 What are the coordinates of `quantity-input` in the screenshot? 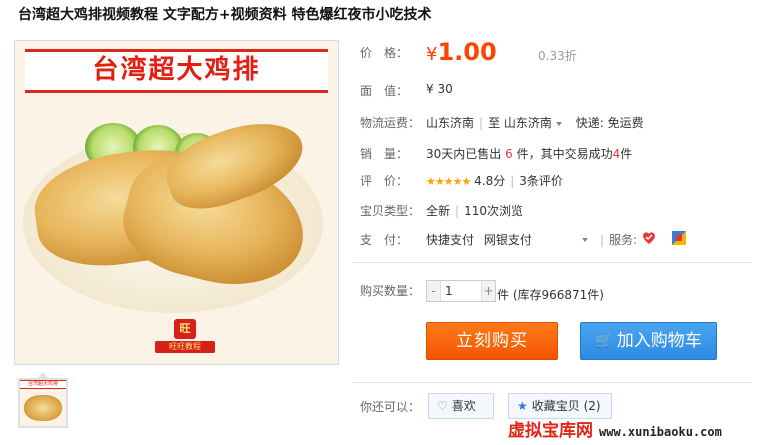 It's located at (461, 291).